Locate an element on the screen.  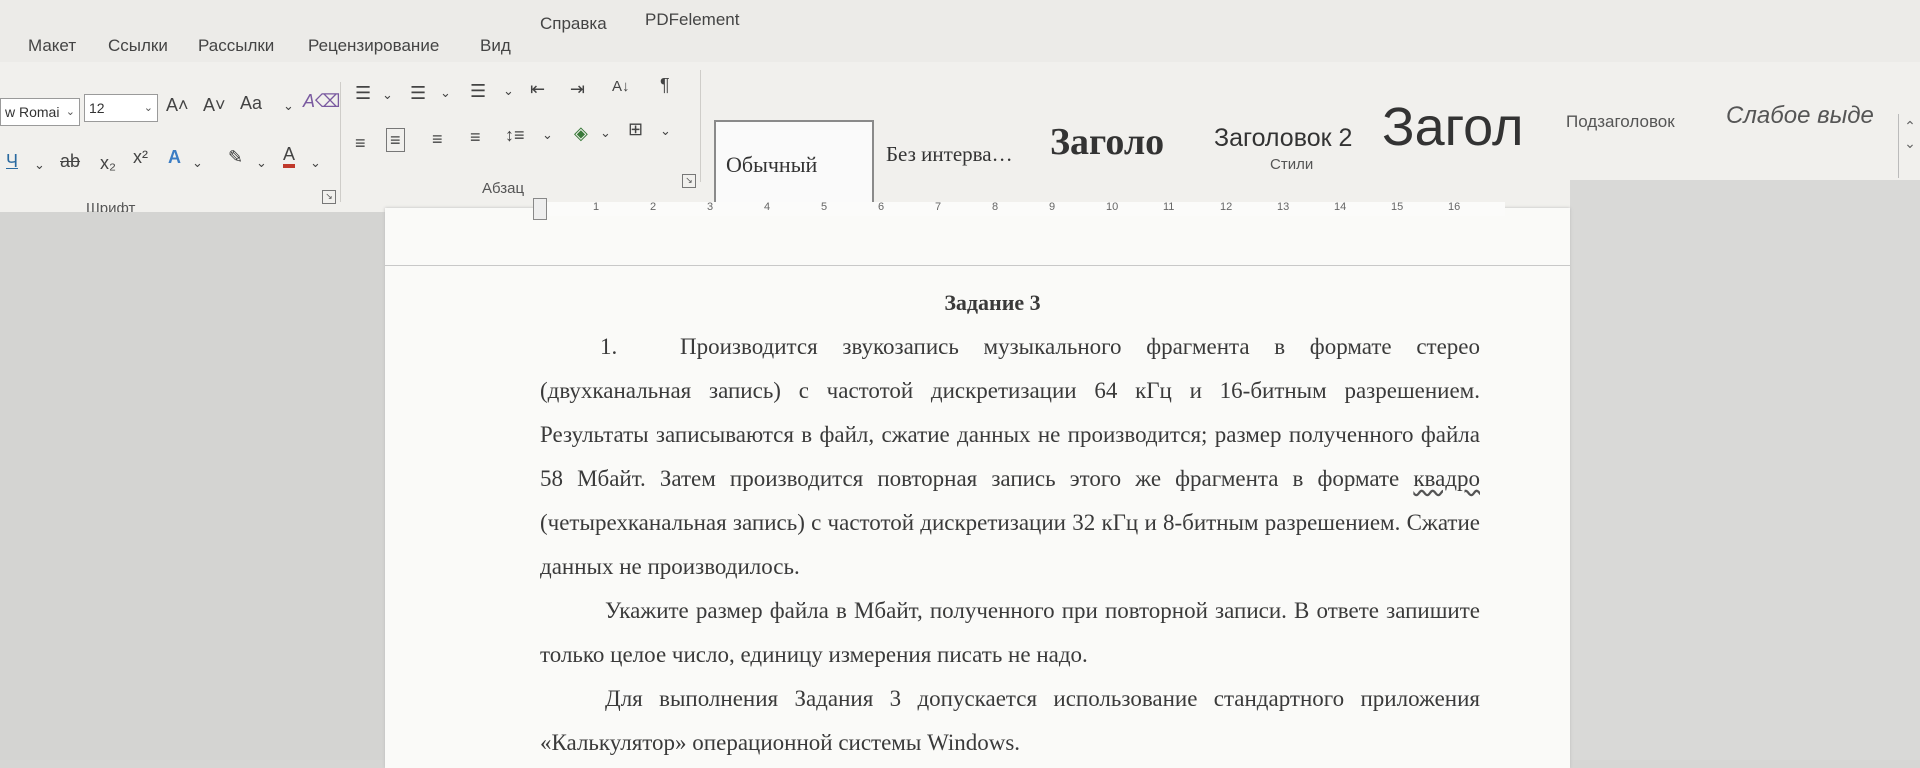
style-heading-1: Заголо is located at coordinates (1125, 142).